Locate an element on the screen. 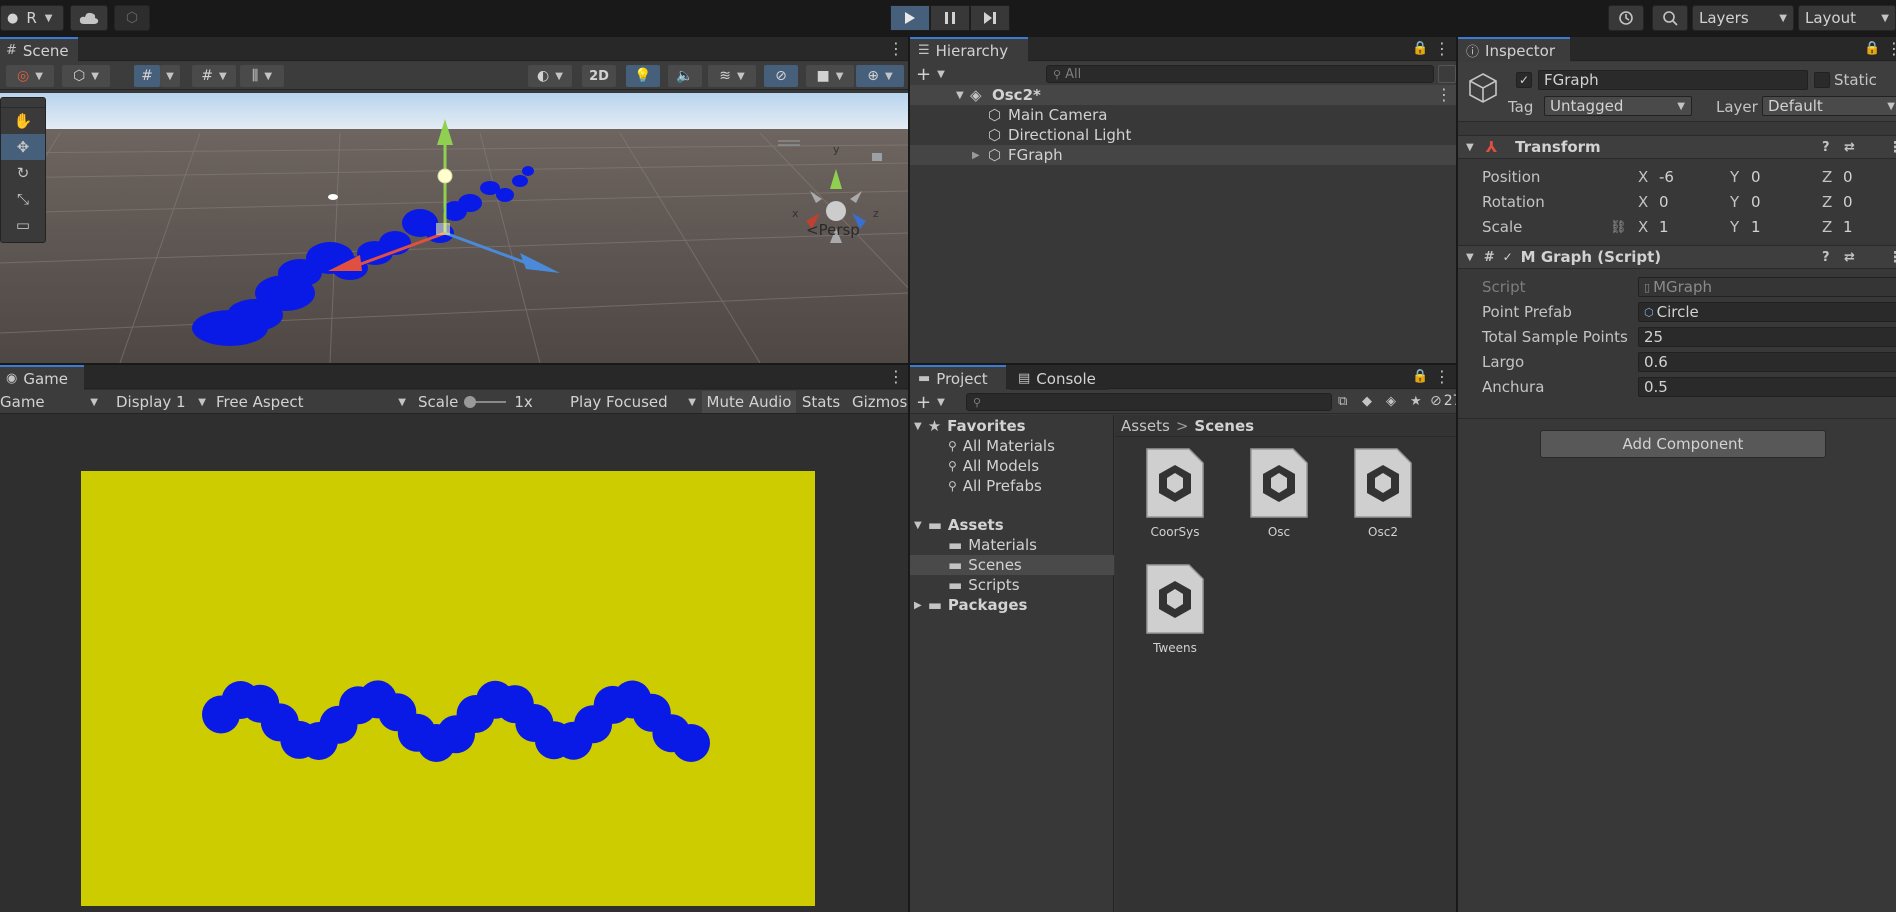 The width and height of the screenshot is (1896, 912). rect-tool-icon: ▭ is located at coordinates (23, 225).